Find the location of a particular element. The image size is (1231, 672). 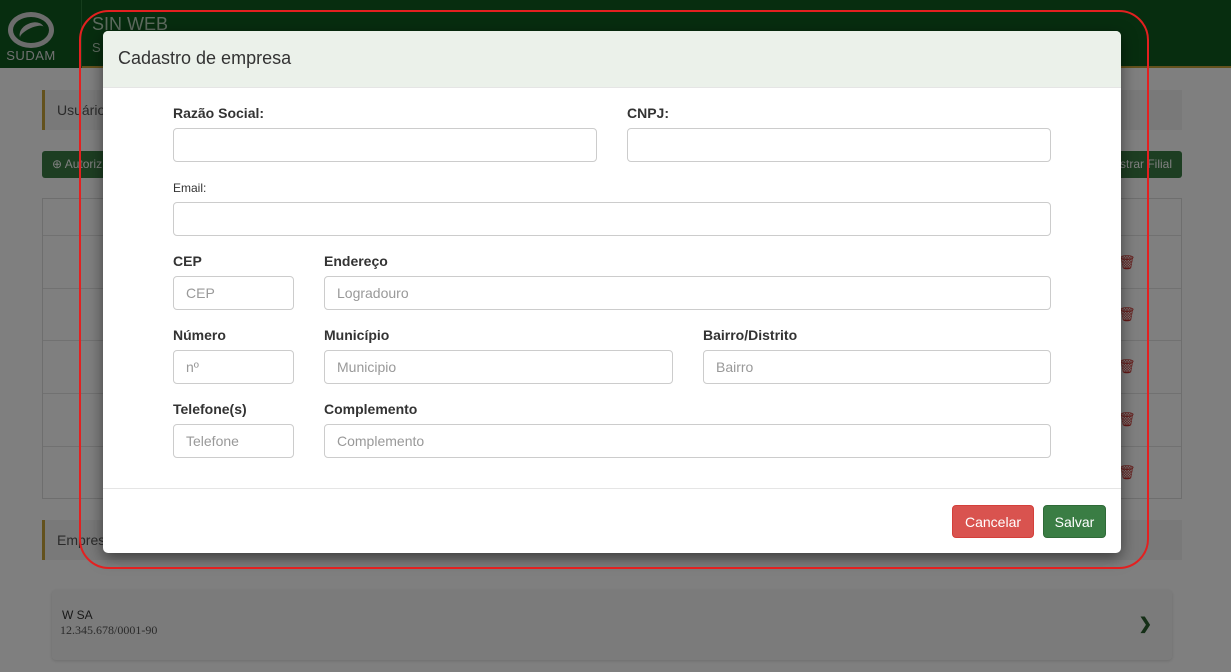

razao-social-label: Razão Social: is located at coordinates (219, 113).